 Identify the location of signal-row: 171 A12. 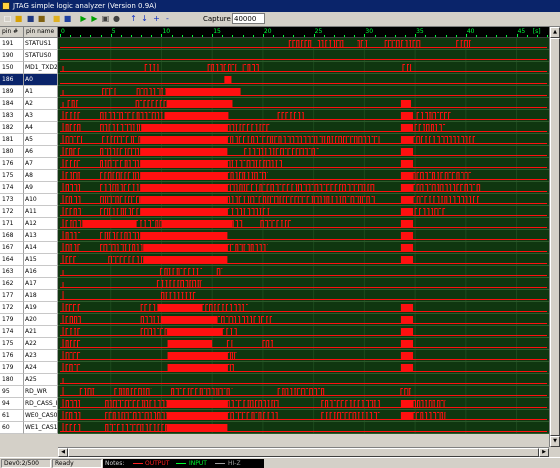
(274, 224).